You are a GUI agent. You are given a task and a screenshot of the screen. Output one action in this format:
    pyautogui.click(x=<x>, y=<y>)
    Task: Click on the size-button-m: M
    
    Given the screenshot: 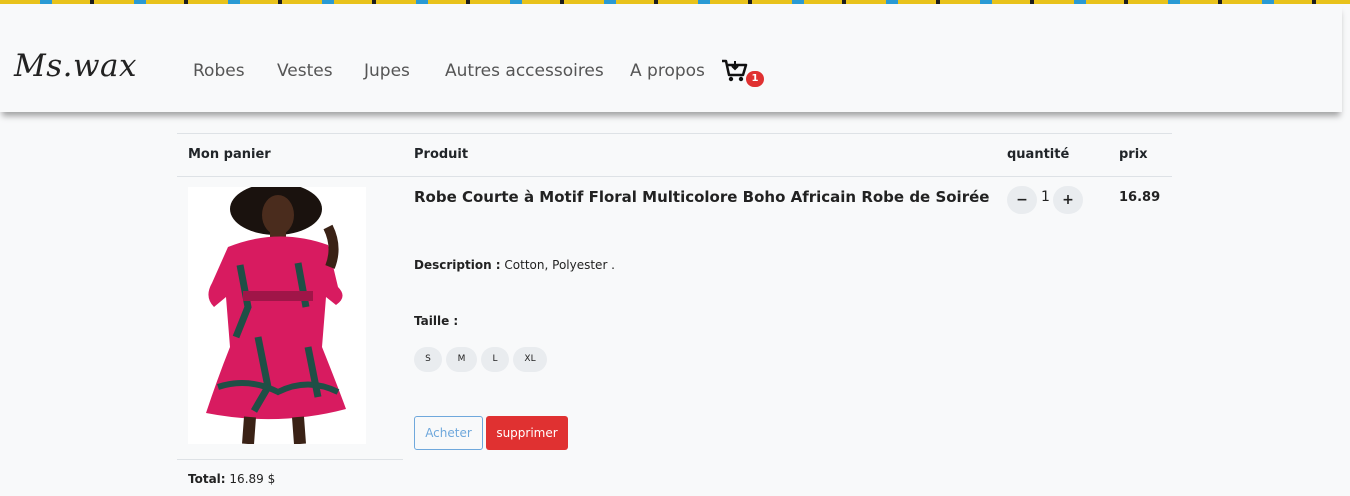 What is the action you would take?
    pyautogui.click(x=461, y=359)
    